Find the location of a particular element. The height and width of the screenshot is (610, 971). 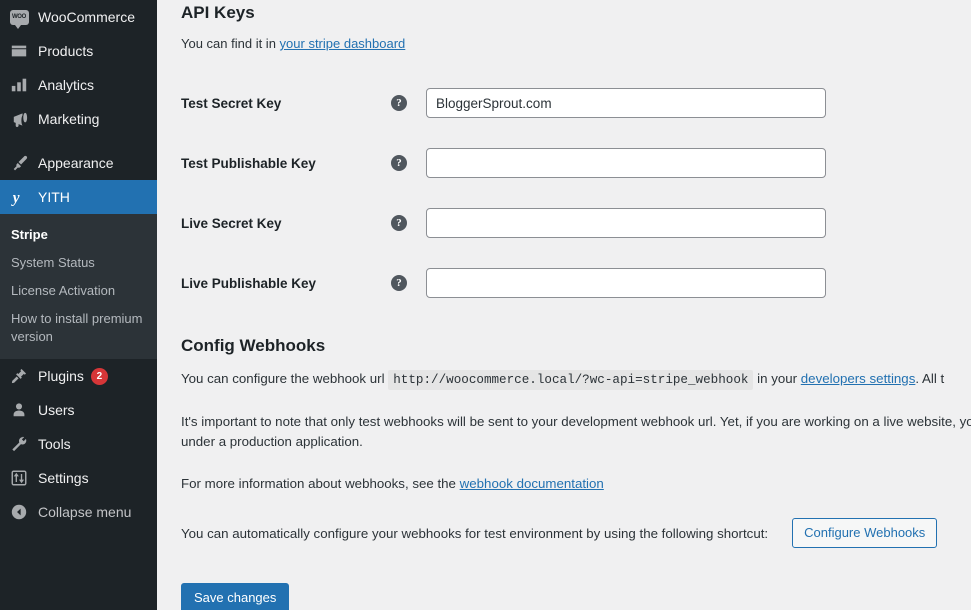

products-box-icon is located at coordinates (19, 51).